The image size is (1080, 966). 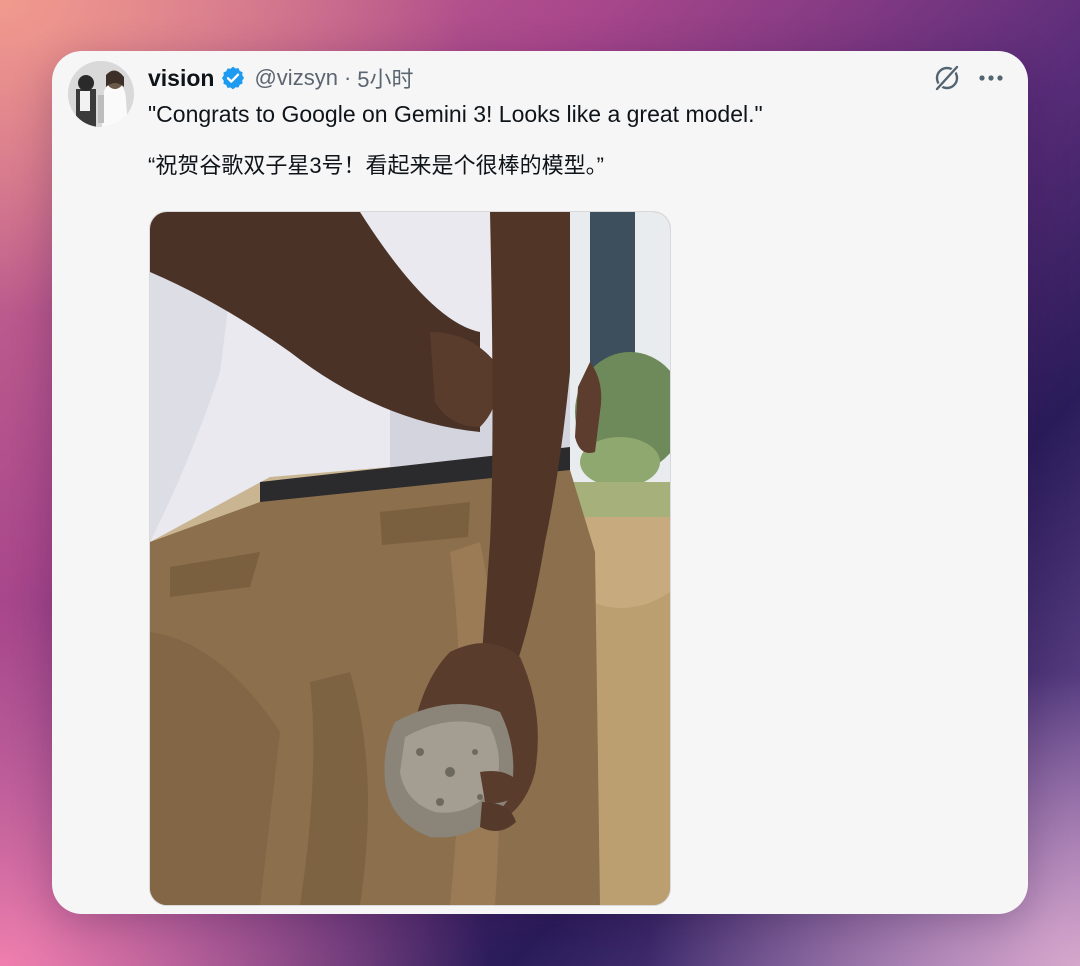 What do you see at coordinates (991, 78) in the screenshot?
I see `more-options-icon` at bounding box center [991, 78].